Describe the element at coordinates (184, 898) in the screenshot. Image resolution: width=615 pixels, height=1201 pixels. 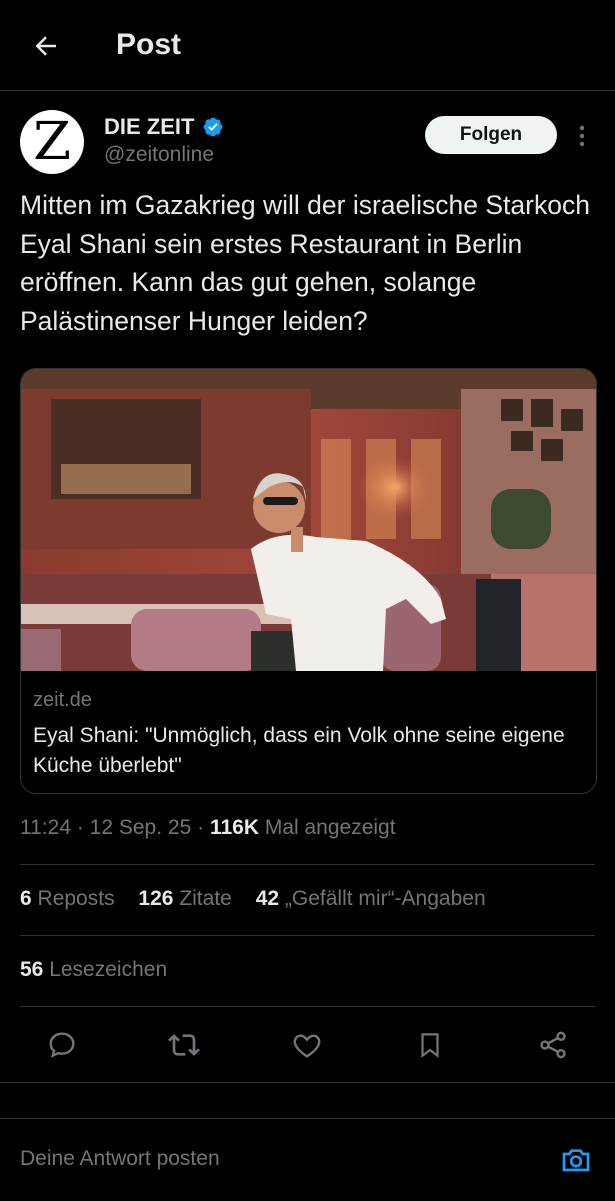
I see `quotes-stat: 126 Zitate` at that location.